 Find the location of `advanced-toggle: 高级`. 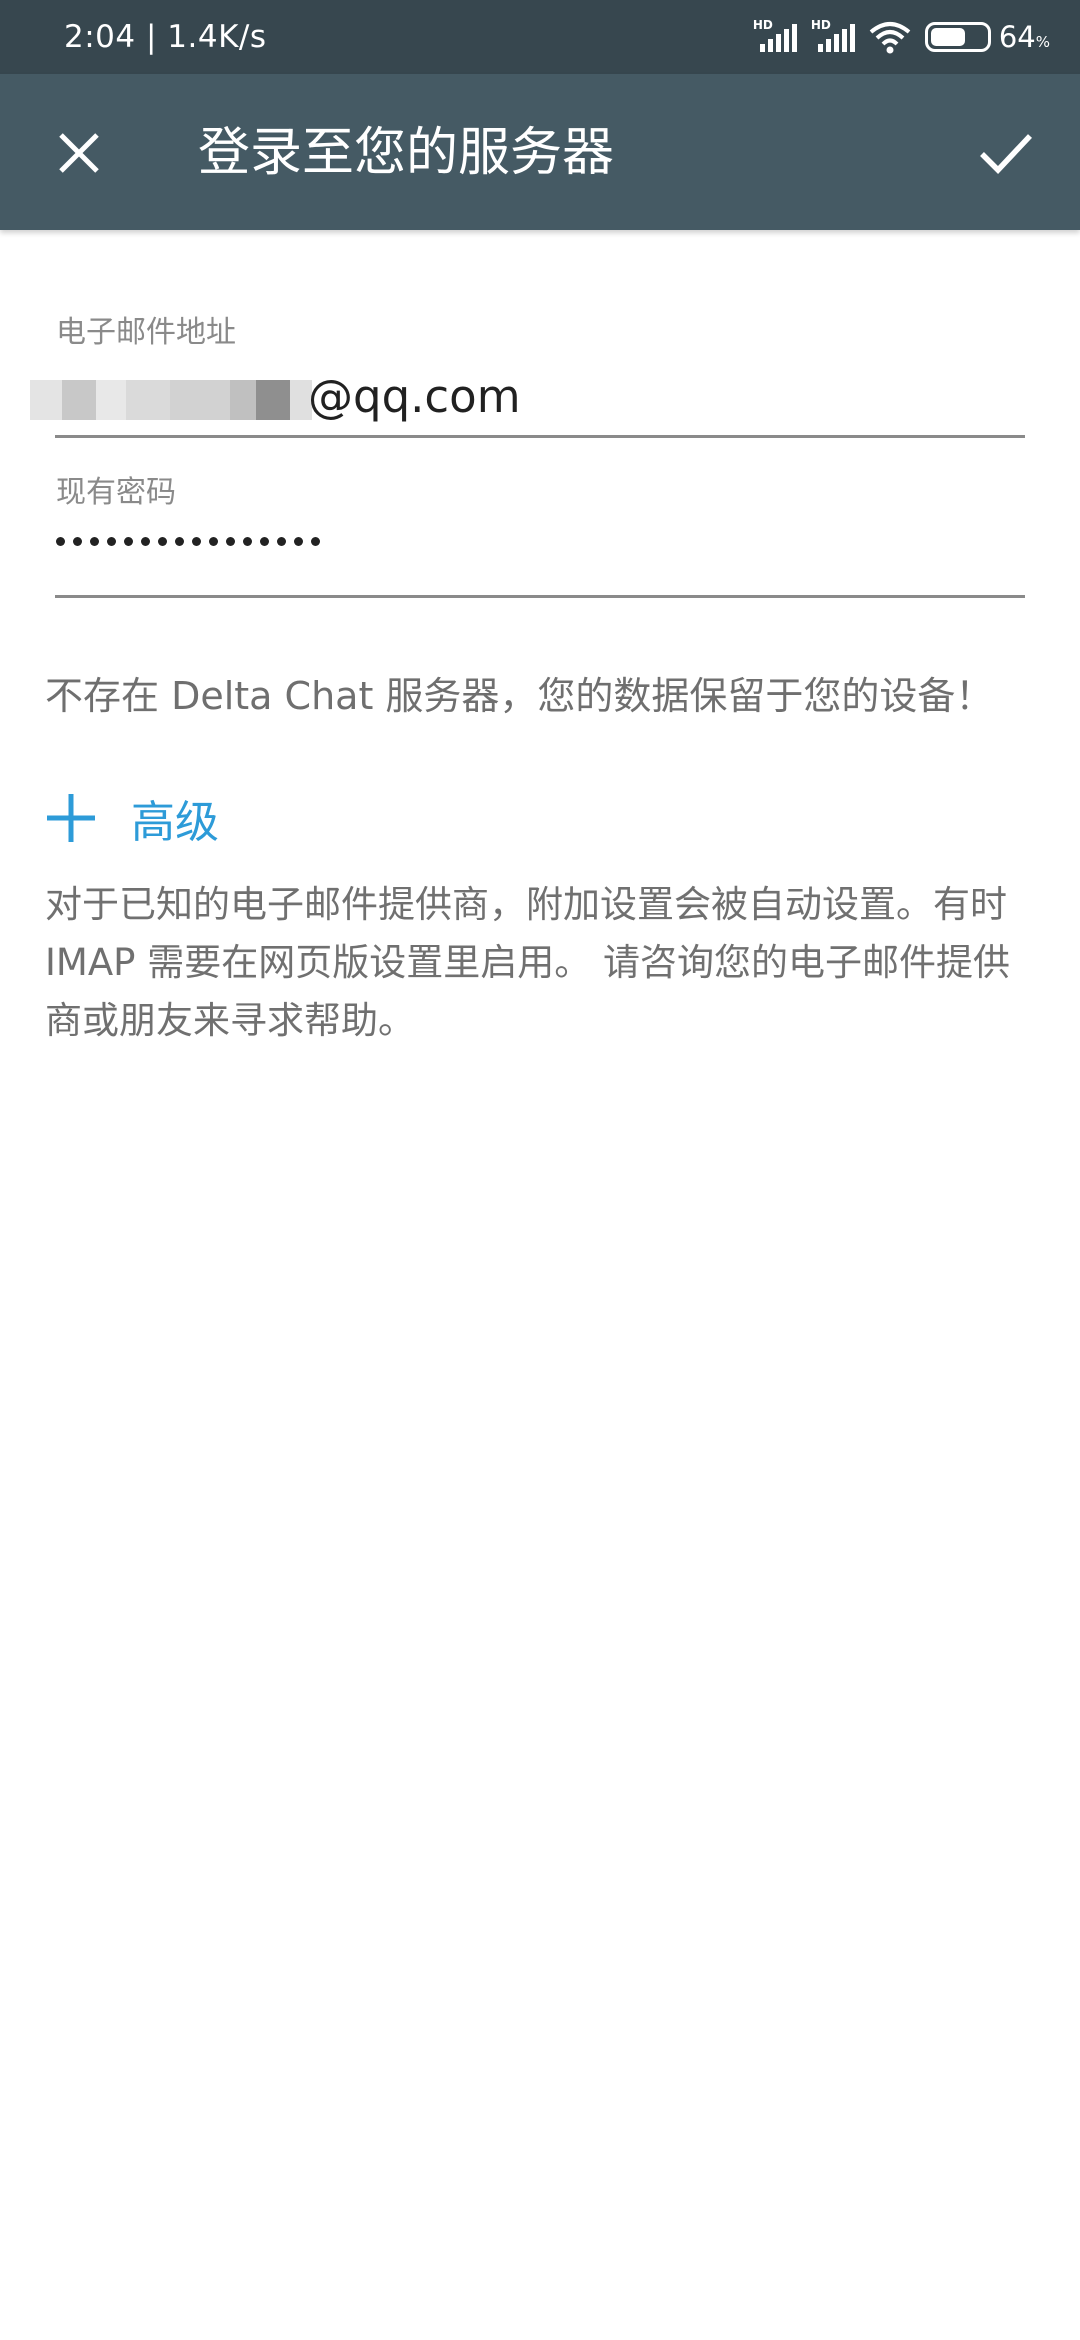

advanced-toggle: 高级 is located at coordinates (132, 818).